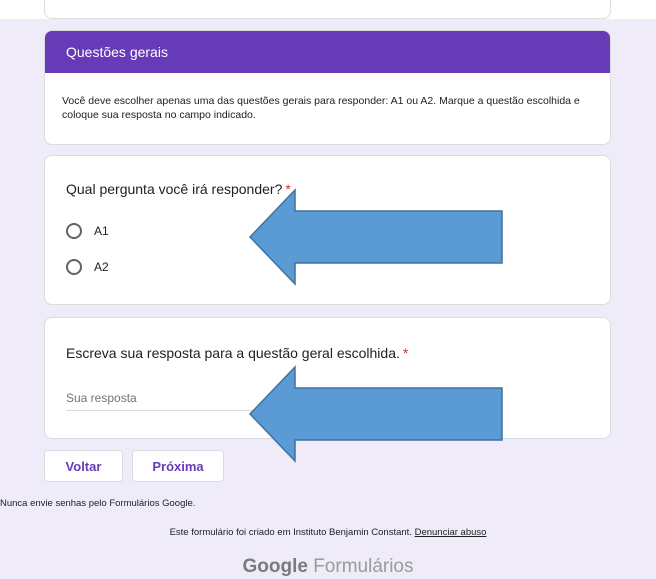  I want to click on radio-option-a2: A2, so click(87, 267).